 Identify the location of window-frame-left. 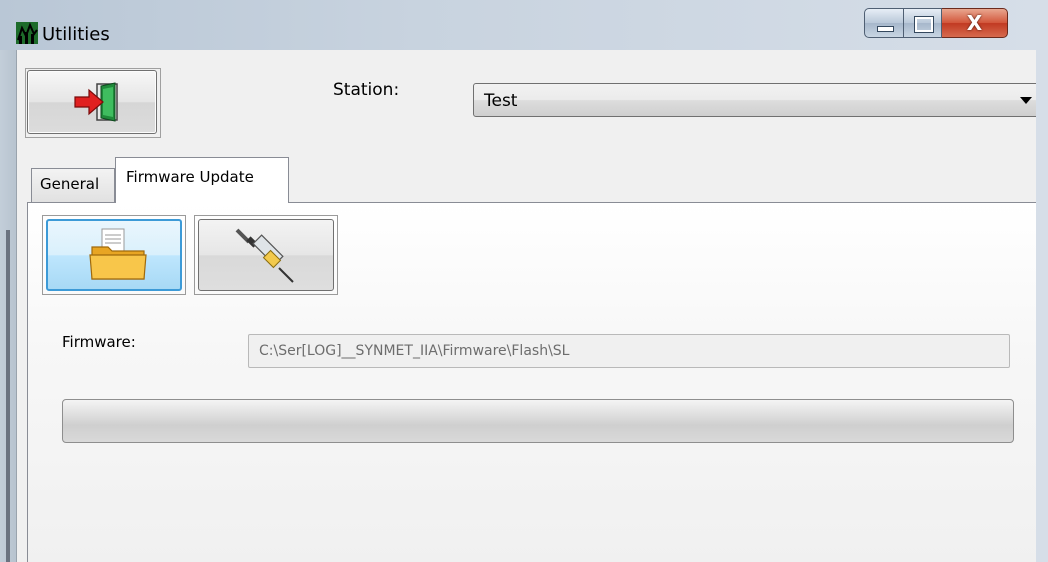
(8, 306).